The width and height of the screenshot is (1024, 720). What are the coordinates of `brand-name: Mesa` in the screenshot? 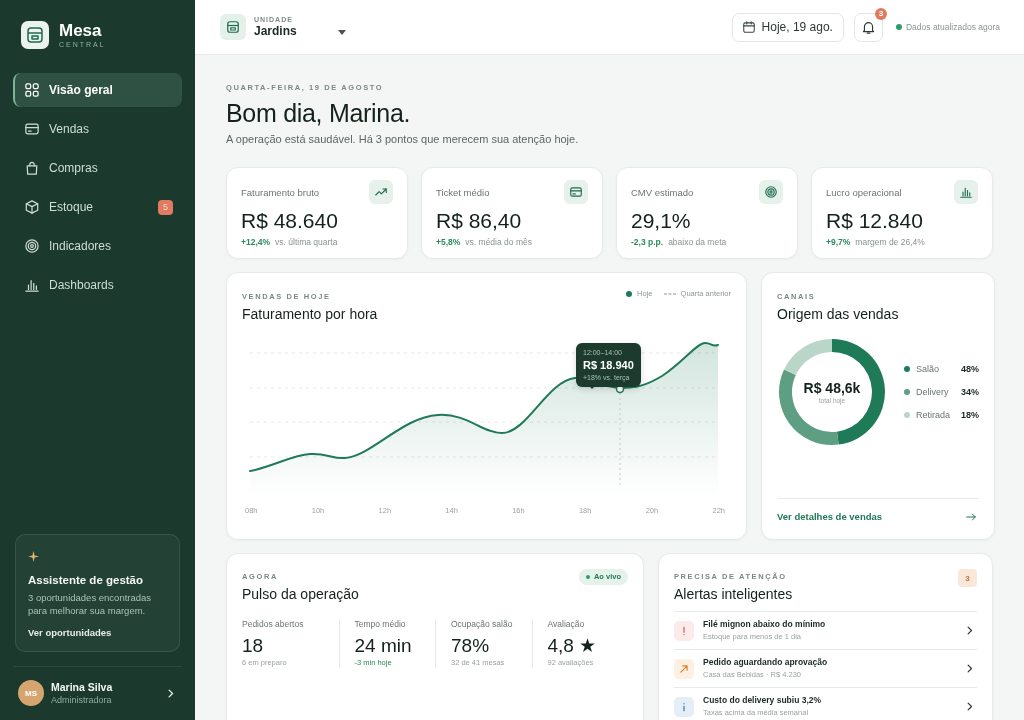 It's located at (81, 30).